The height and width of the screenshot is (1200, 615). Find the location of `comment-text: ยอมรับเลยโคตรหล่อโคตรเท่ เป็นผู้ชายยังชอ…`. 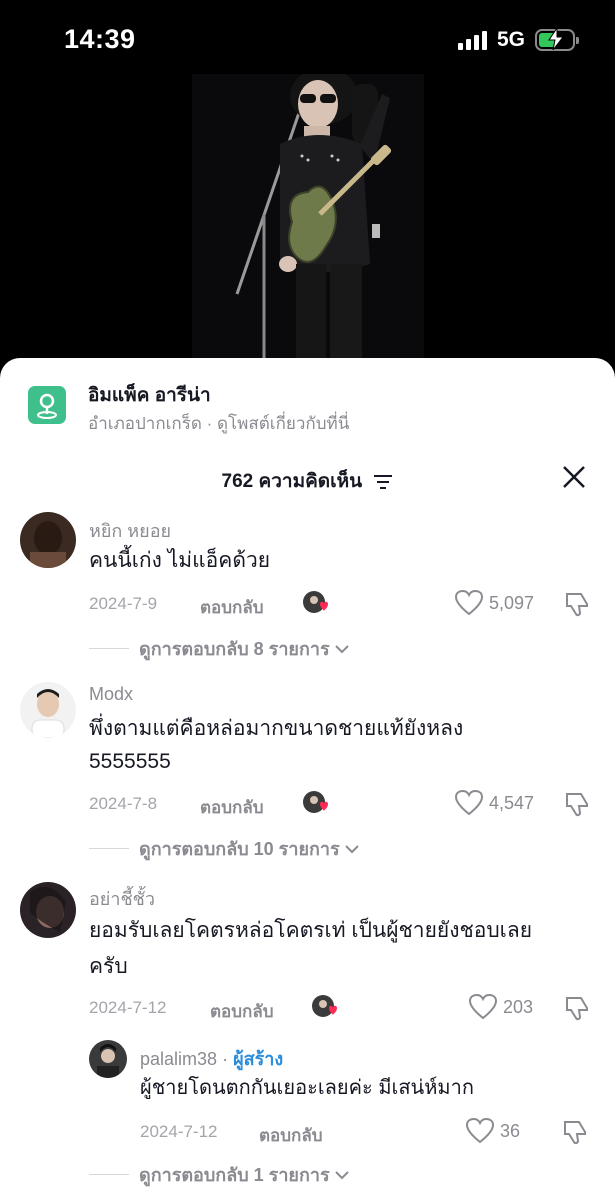

comment-text: ยอมรับเลยโคตรหล่อโคตรเท่ เป็นผู้ชายยังชอ… is located at coordinates (311, 930).